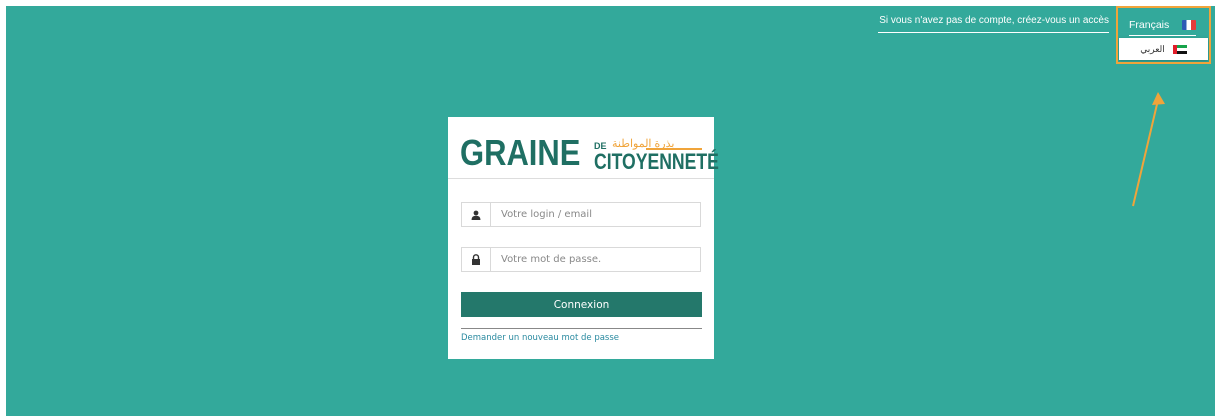 Image resolution: width=1215 pixels, height=416 pixels. I want to click on password-field, so click(581, 259).